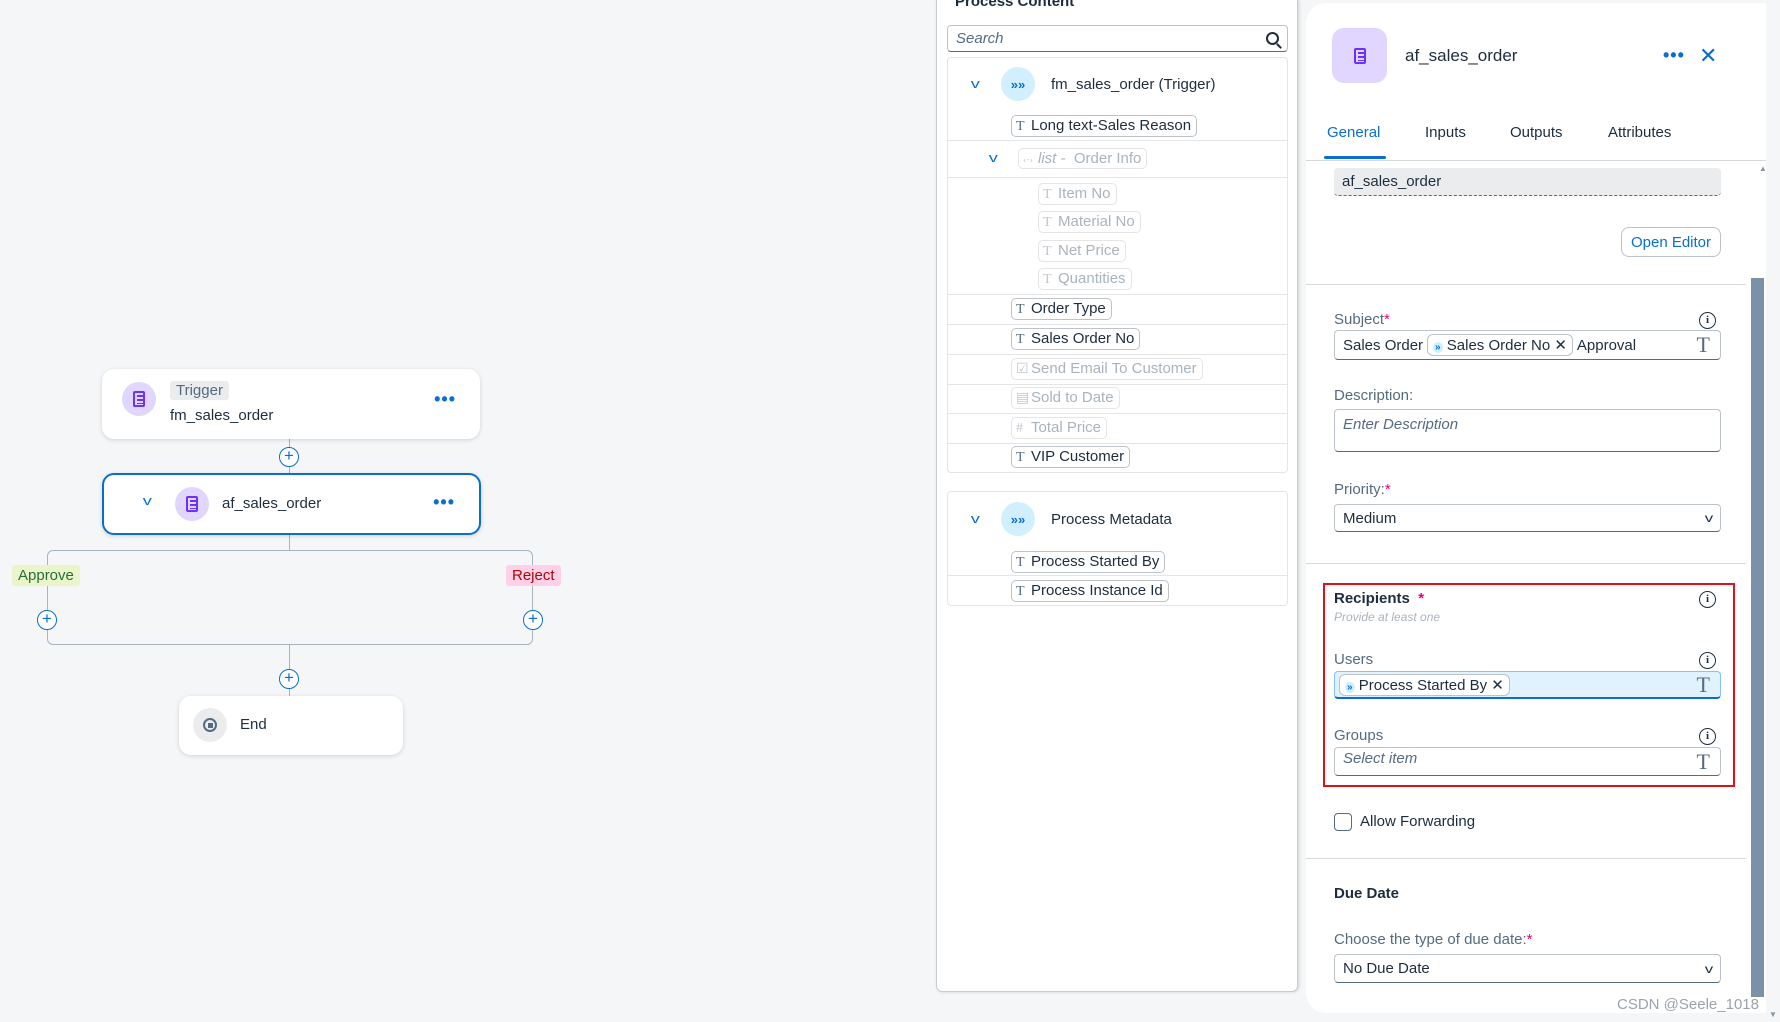 The image size is (1780, 1022). What do you see at coordinates (1061, 309) in the screenshot?
I see `field-token: T Order Type` at bounding box center [1061, 309].